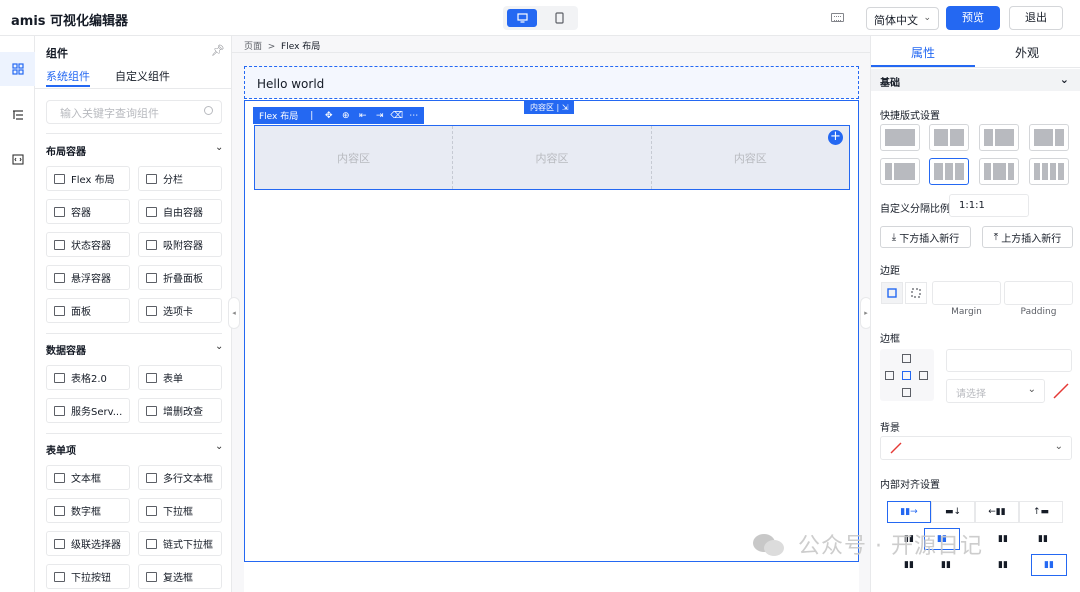 This screenshot has height=592, width=1080. Describe the element at coordinates (916, 293) in the screenshot. I see `padding-mode-button` at that location.